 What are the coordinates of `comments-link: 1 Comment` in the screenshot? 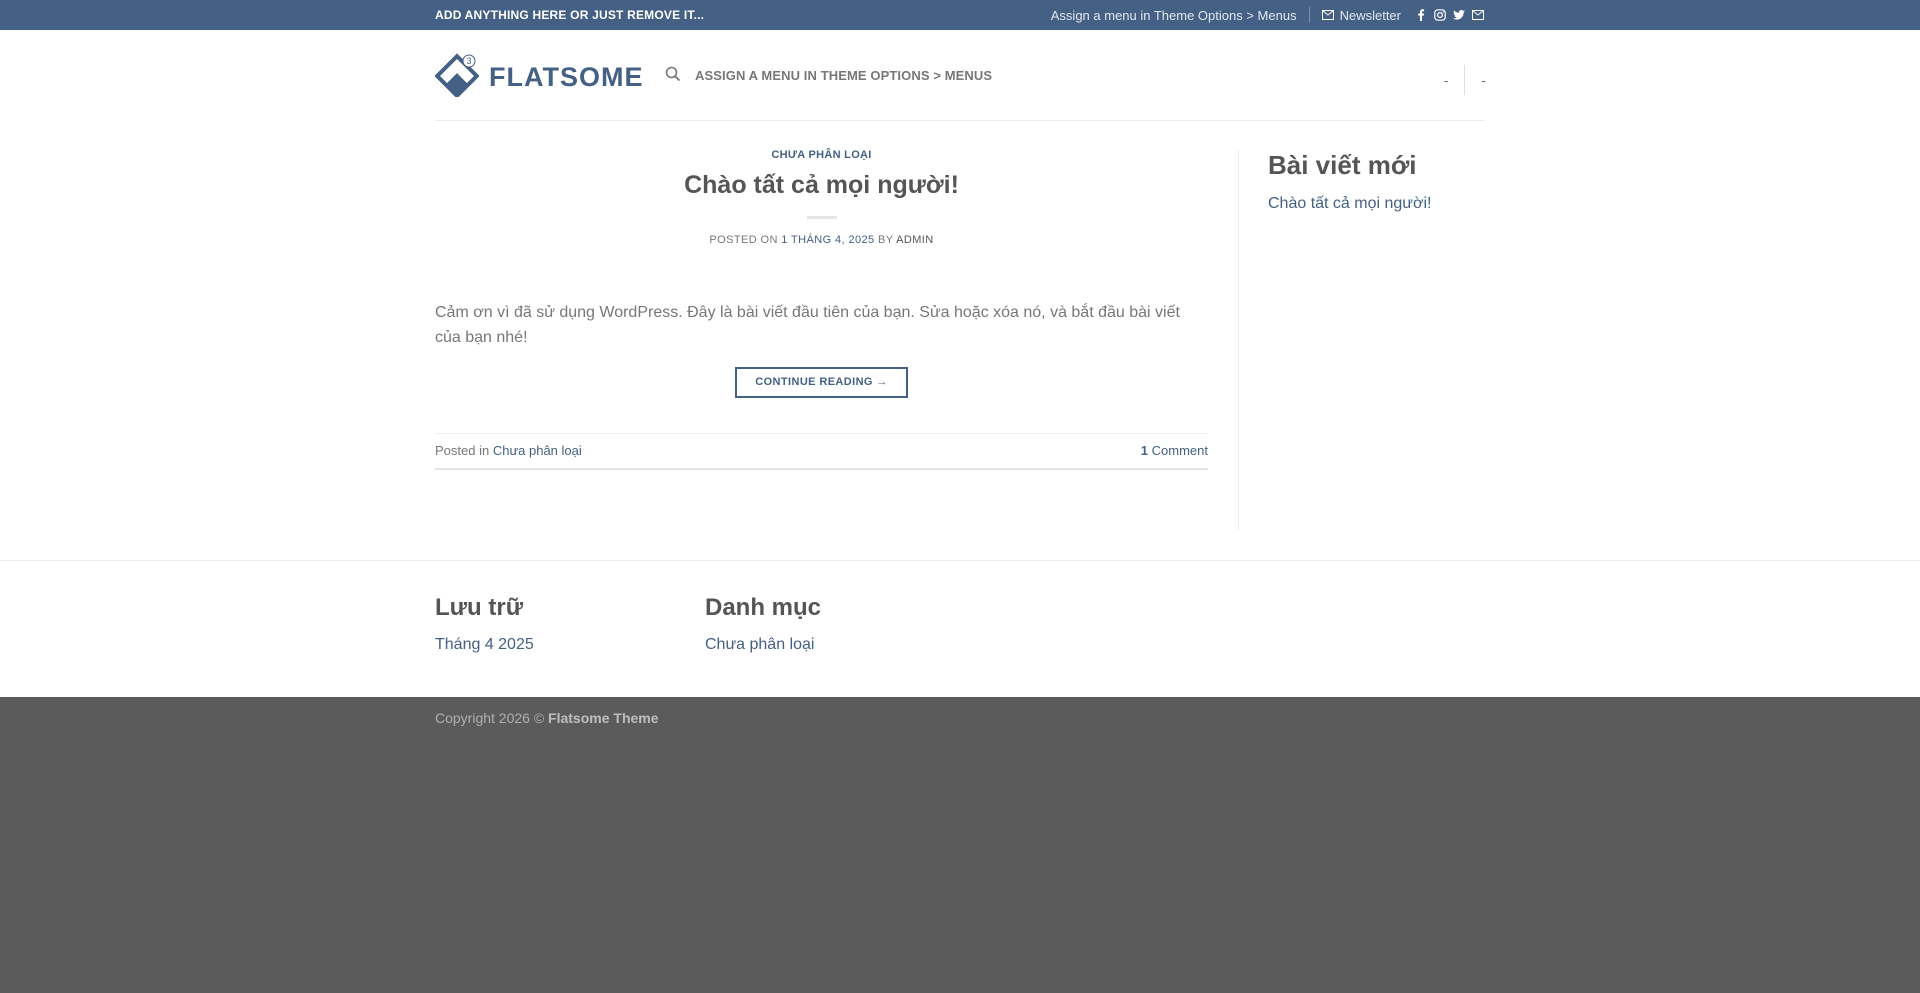 It's located at (1174, 450).